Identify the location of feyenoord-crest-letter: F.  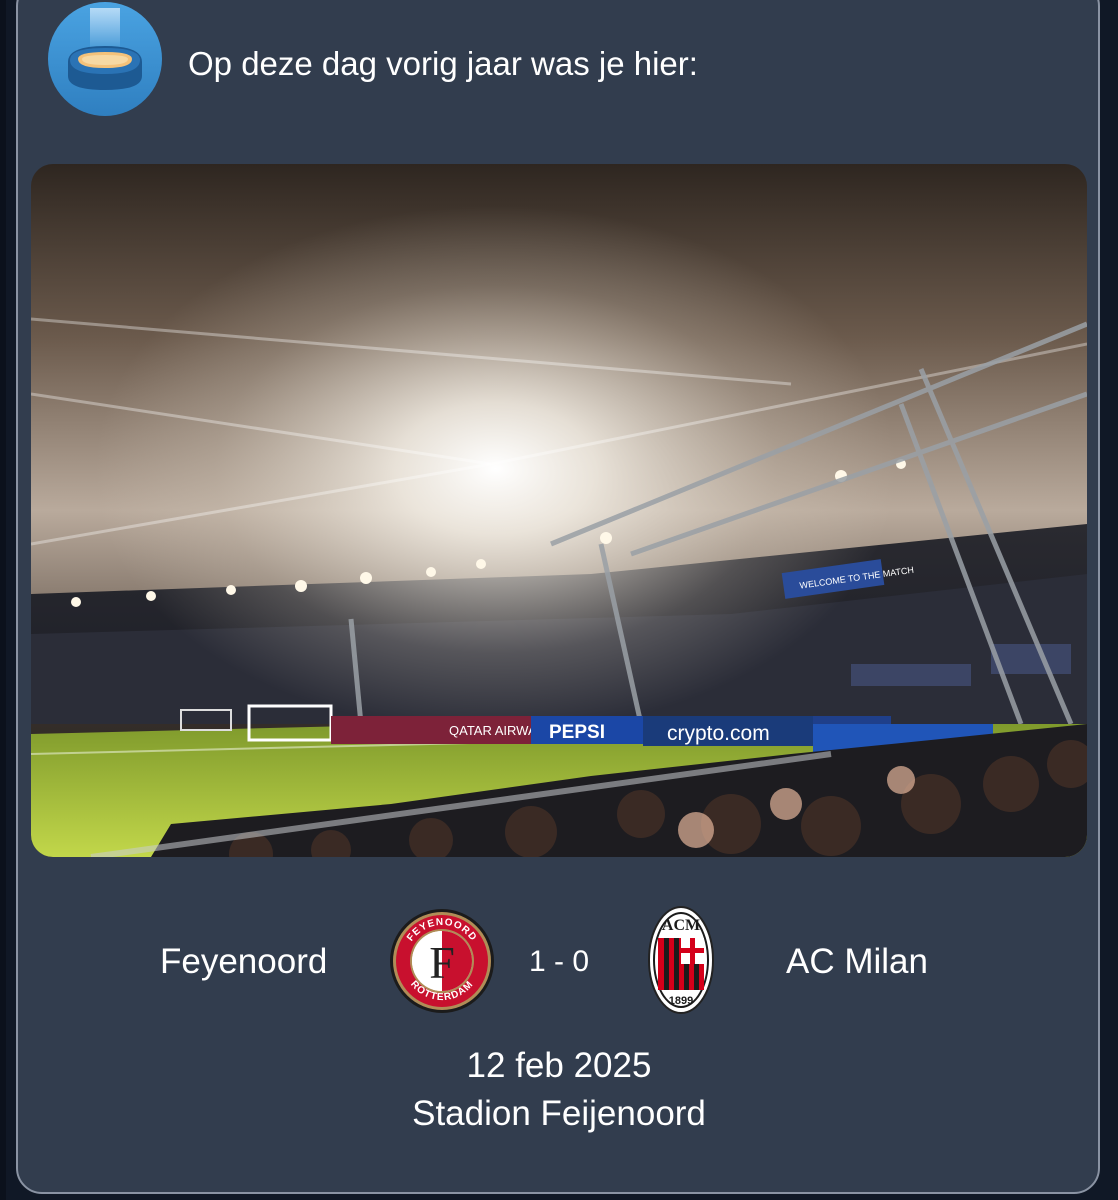
(442, 962).